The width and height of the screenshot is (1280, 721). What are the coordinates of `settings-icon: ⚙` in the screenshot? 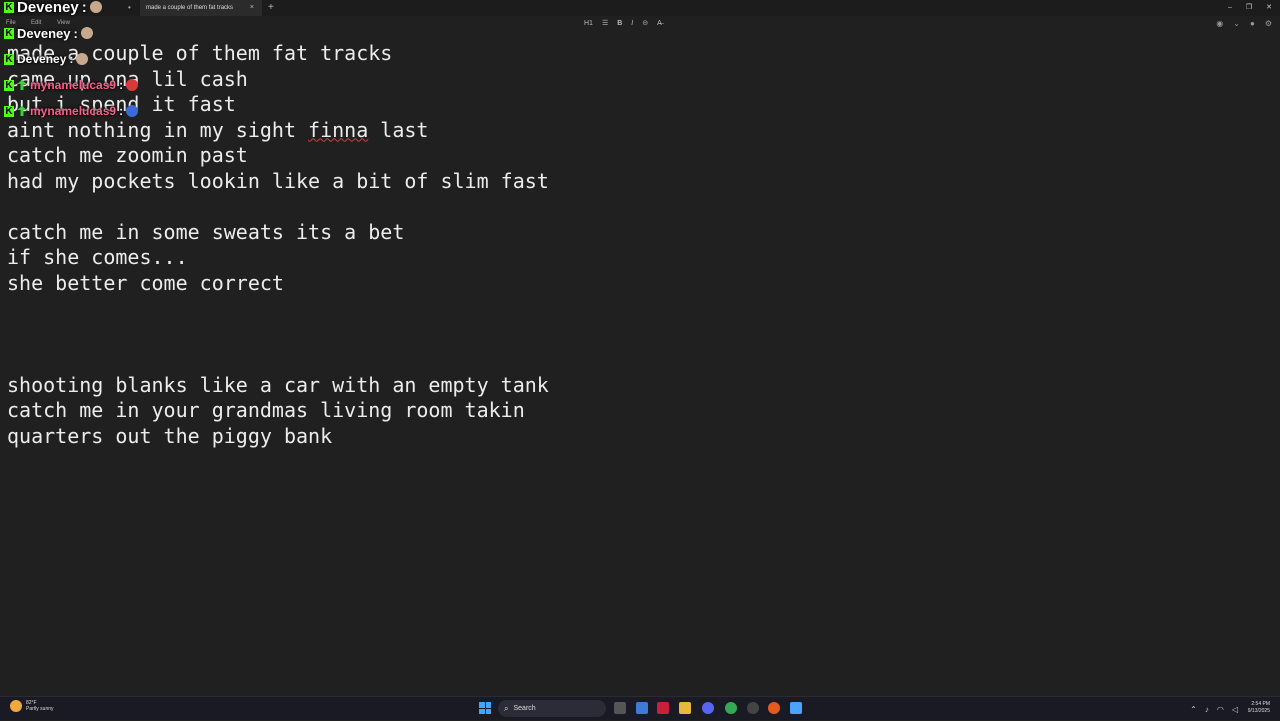 It's located at (1268, 24).